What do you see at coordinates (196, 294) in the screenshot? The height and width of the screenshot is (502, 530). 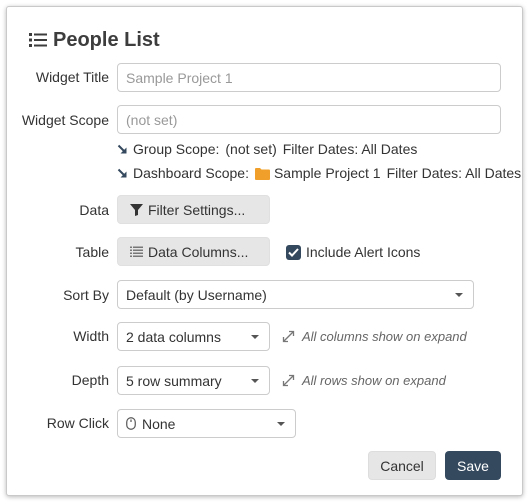 I see `sort-by-value: Default (by Username)` at bounding box center [196, 294].